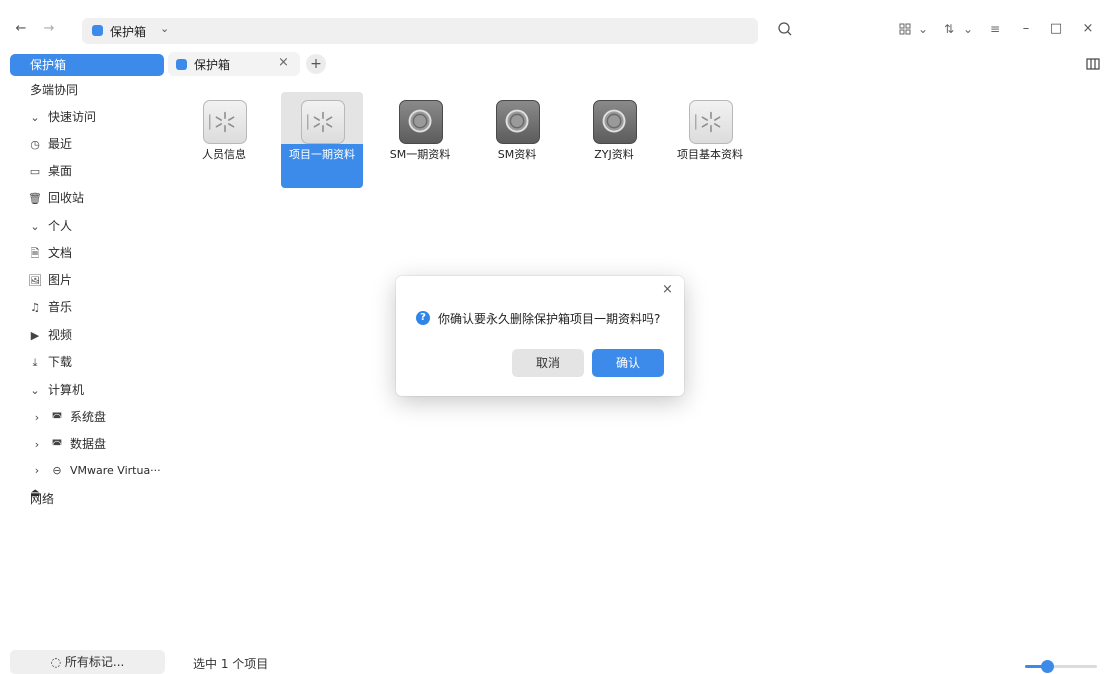 This screenshot has width=1105, height=674. I want to click on sidebar-item-documents: 🗎 文档, so click(87, 253).